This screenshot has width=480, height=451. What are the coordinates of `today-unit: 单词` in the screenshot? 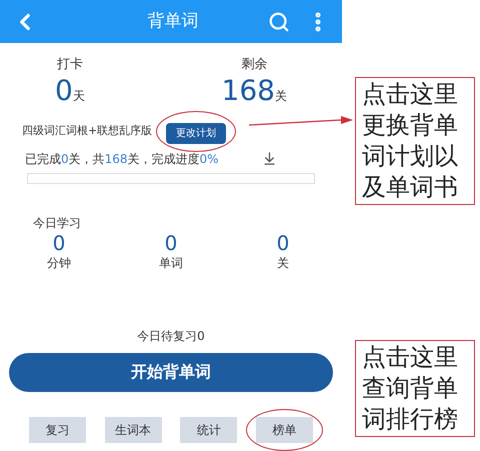 It's located at (171, 263).